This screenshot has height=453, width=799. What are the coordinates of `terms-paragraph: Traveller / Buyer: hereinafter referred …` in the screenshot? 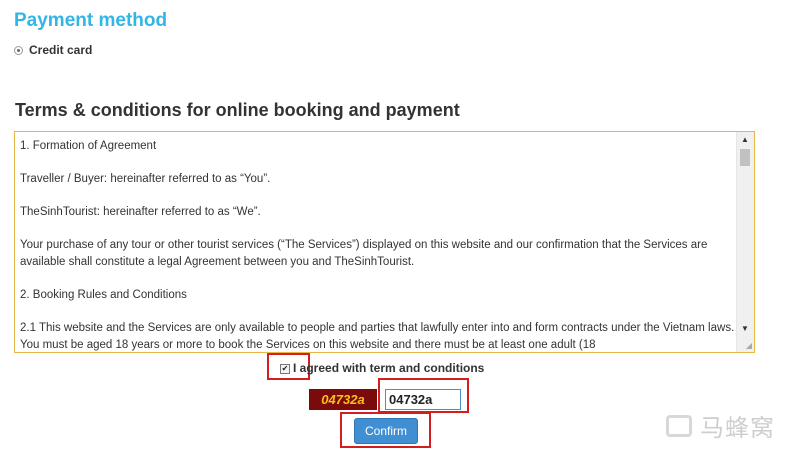 It's located at (145, 179).